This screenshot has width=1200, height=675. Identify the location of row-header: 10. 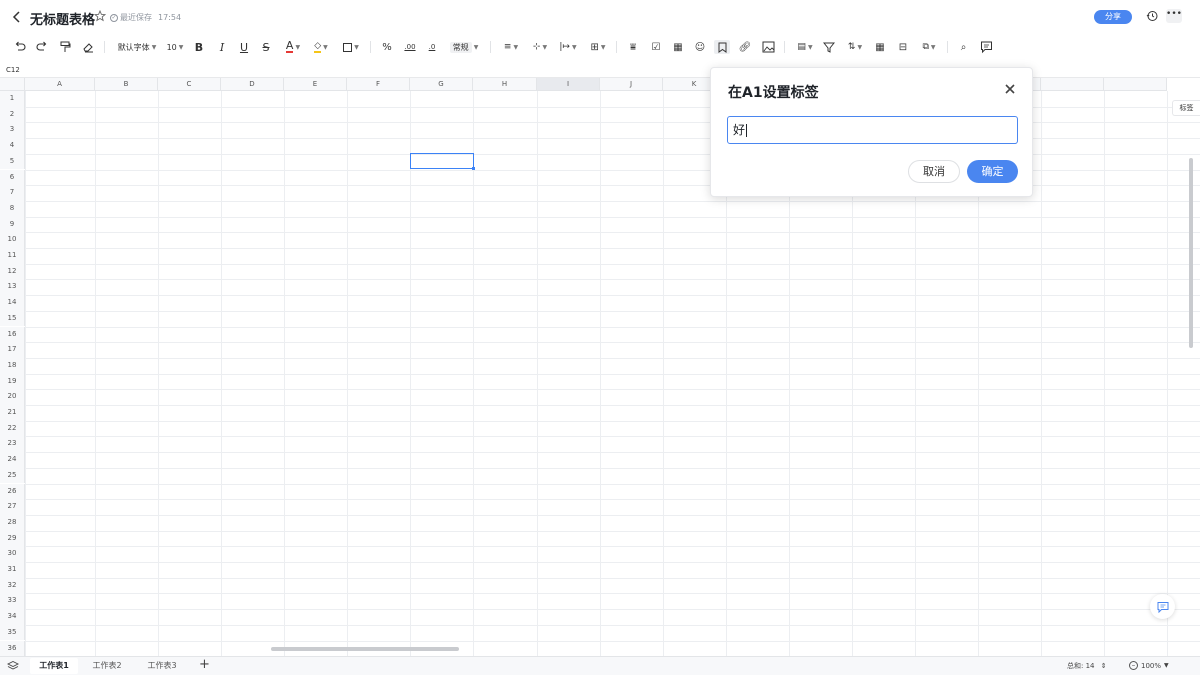
(12, 240).